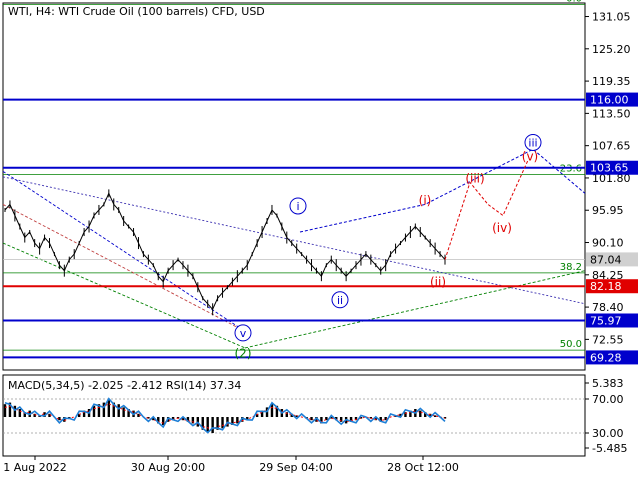 This screenshot has width=640, height=480. Describe the element at coordinates (608, 210) in the screenshot. I see `y-tick-label: 95.95` at that location.